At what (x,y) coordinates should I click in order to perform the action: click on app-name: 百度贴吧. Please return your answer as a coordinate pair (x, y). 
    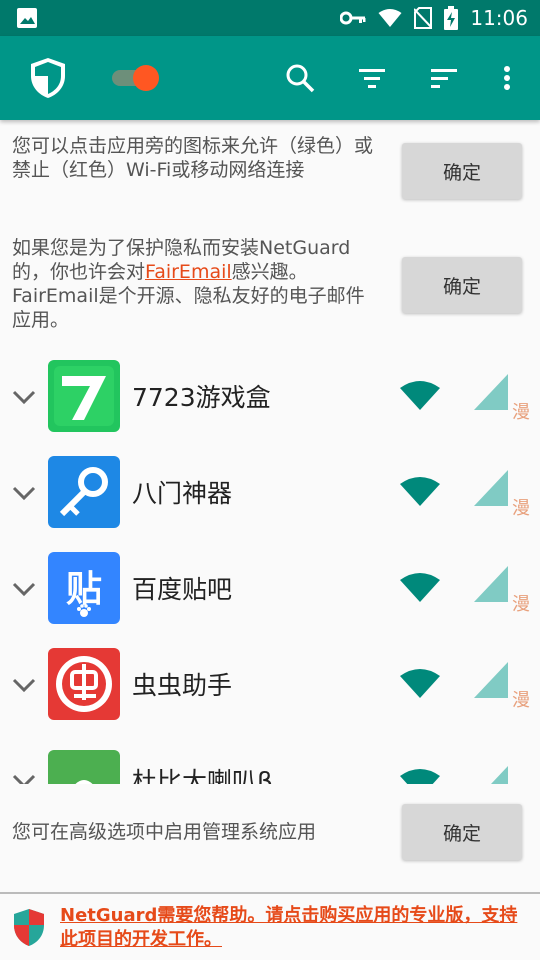
    Looking at the image, I should click on (182, 589).